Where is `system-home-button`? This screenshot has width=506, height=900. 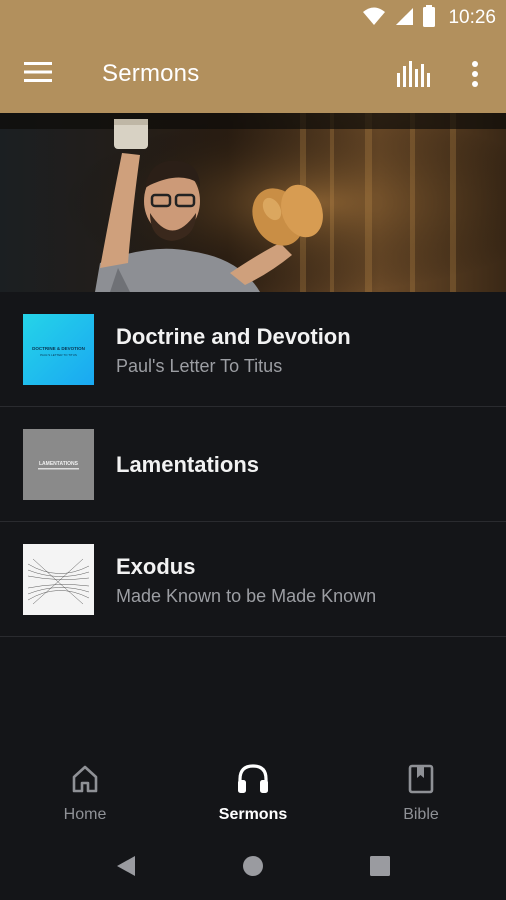
system-home-button is located at coordinates (253, 868).